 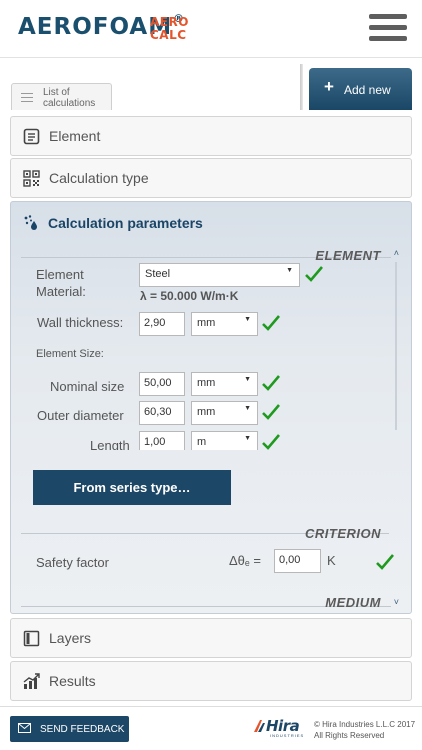 I want to click on list-tab-label: List of calculations, so click(x=69, y=98).